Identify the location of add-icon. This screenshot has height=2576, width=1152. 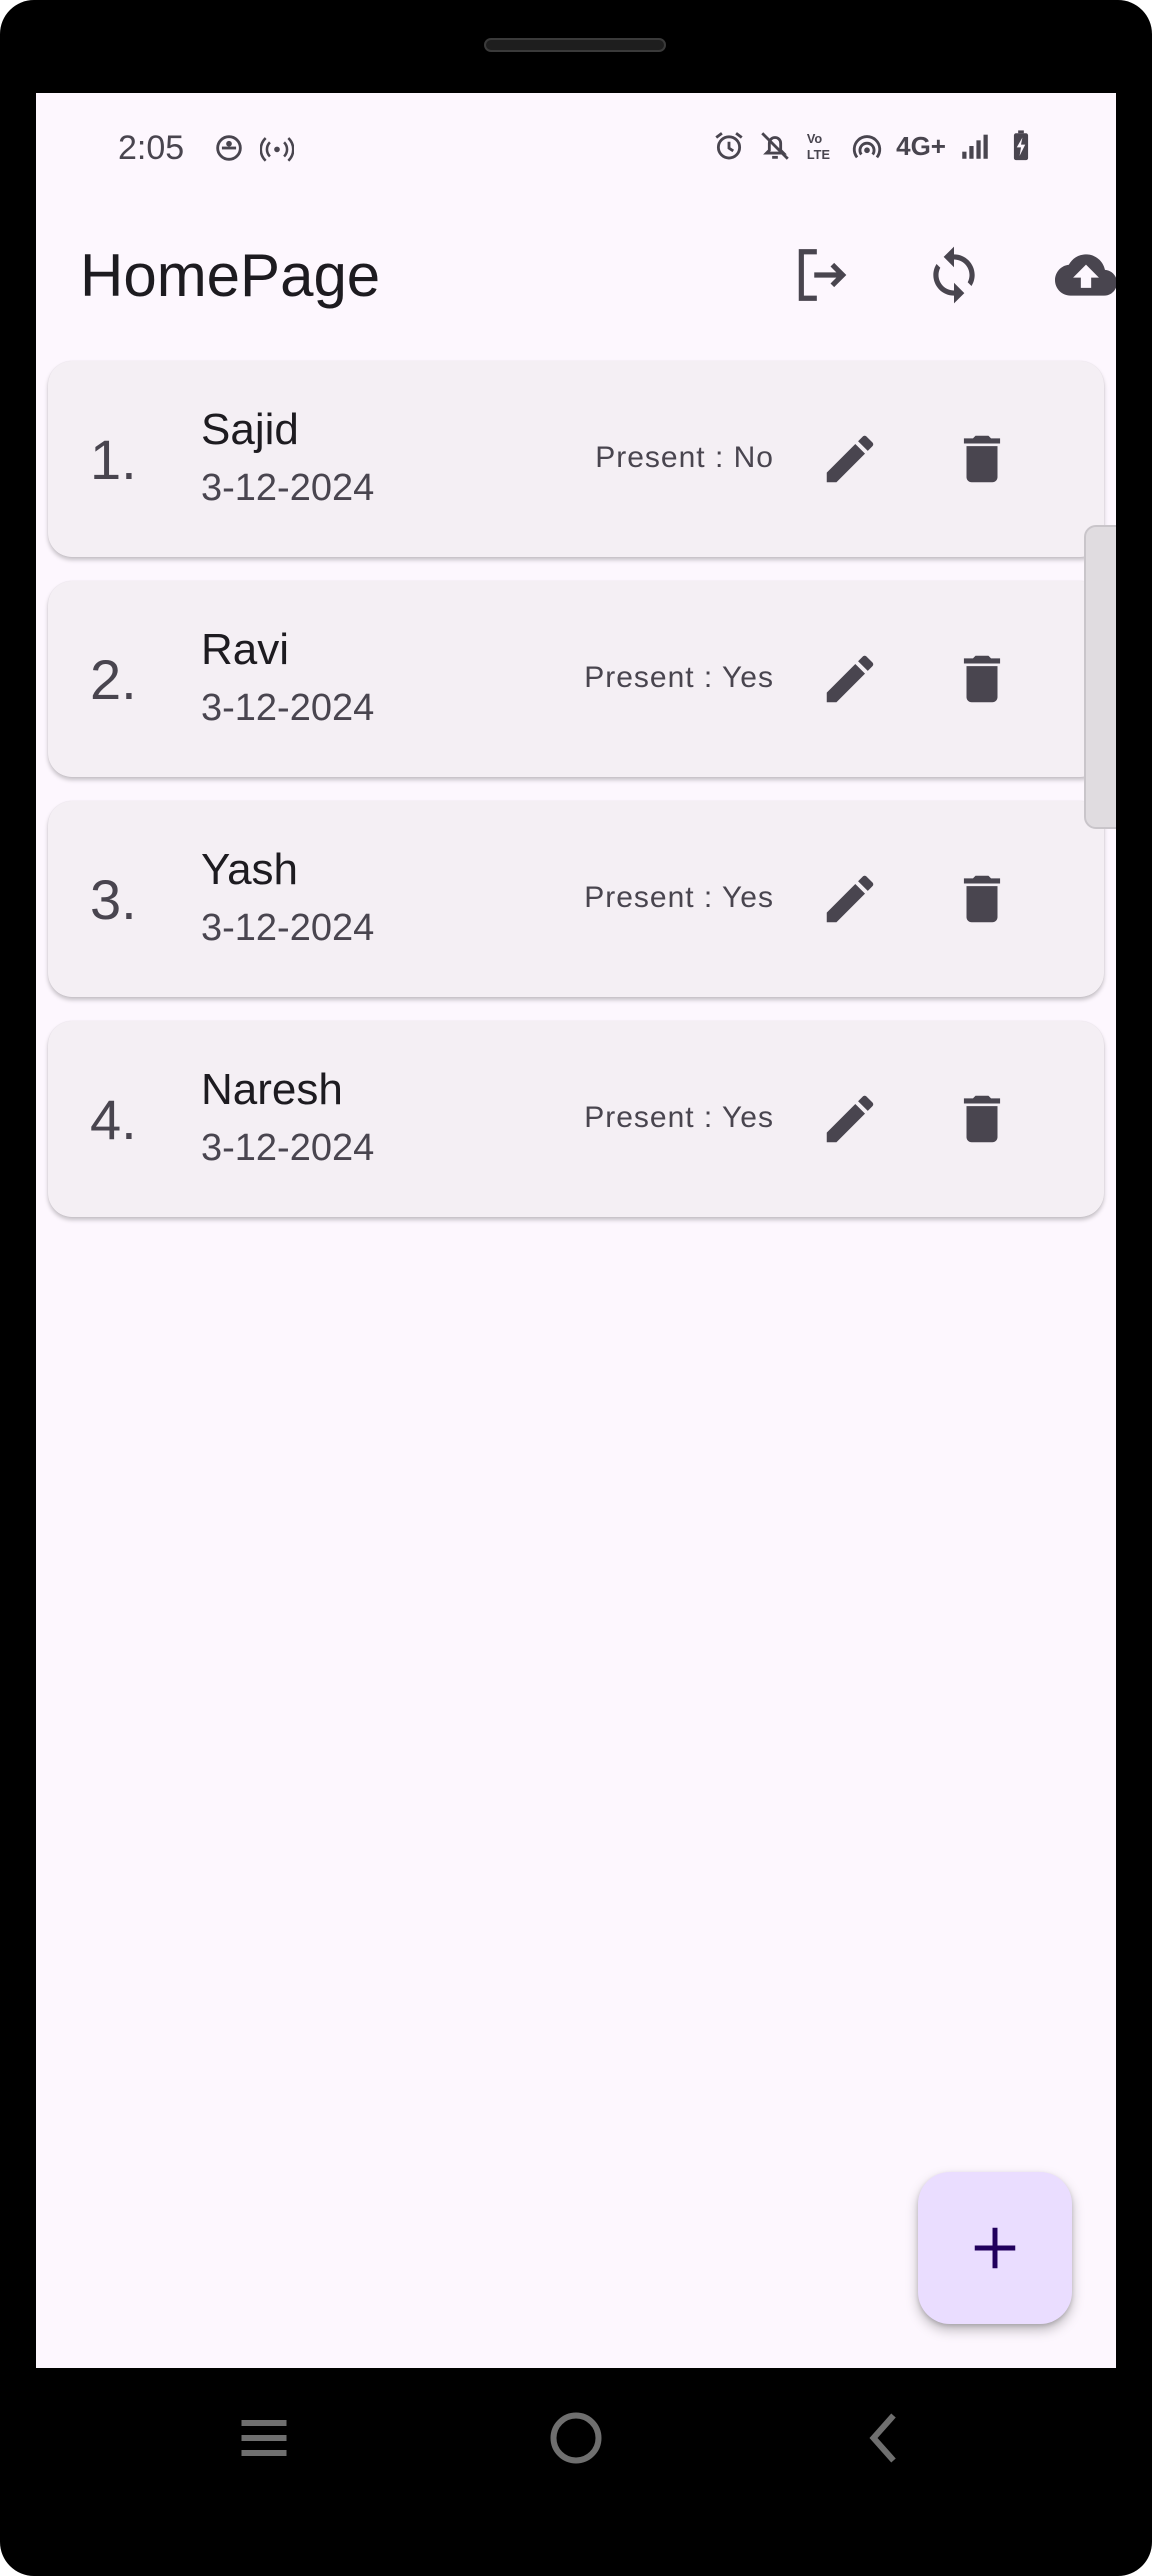
(995, 2248).